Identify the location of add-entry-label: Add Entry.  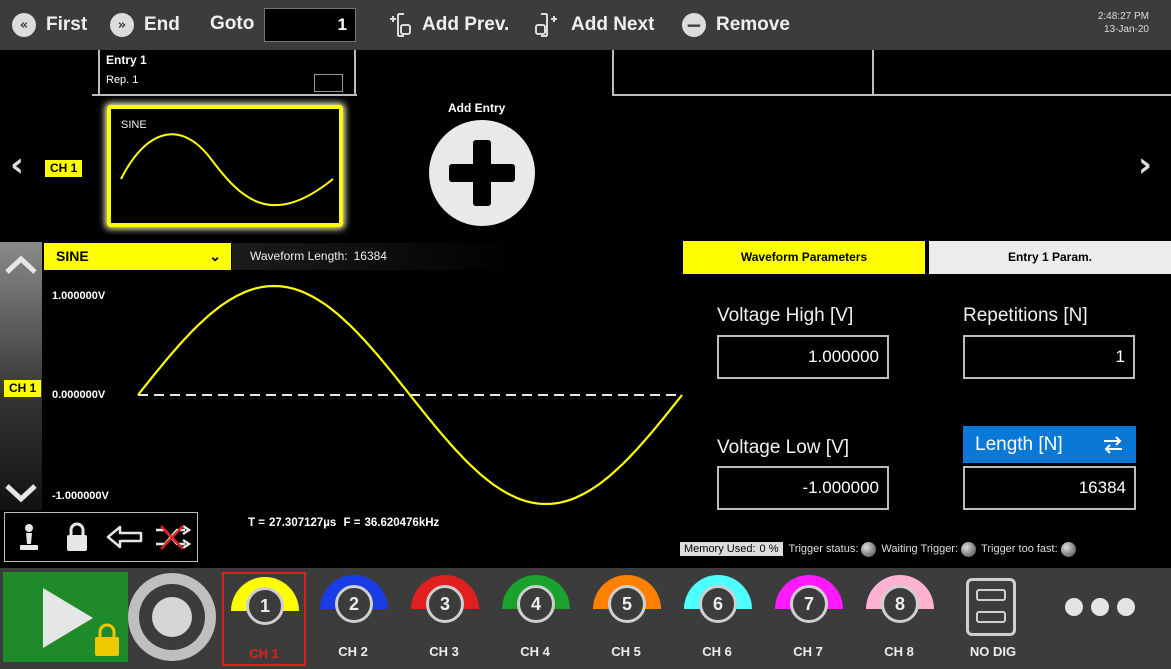
(477, 108).